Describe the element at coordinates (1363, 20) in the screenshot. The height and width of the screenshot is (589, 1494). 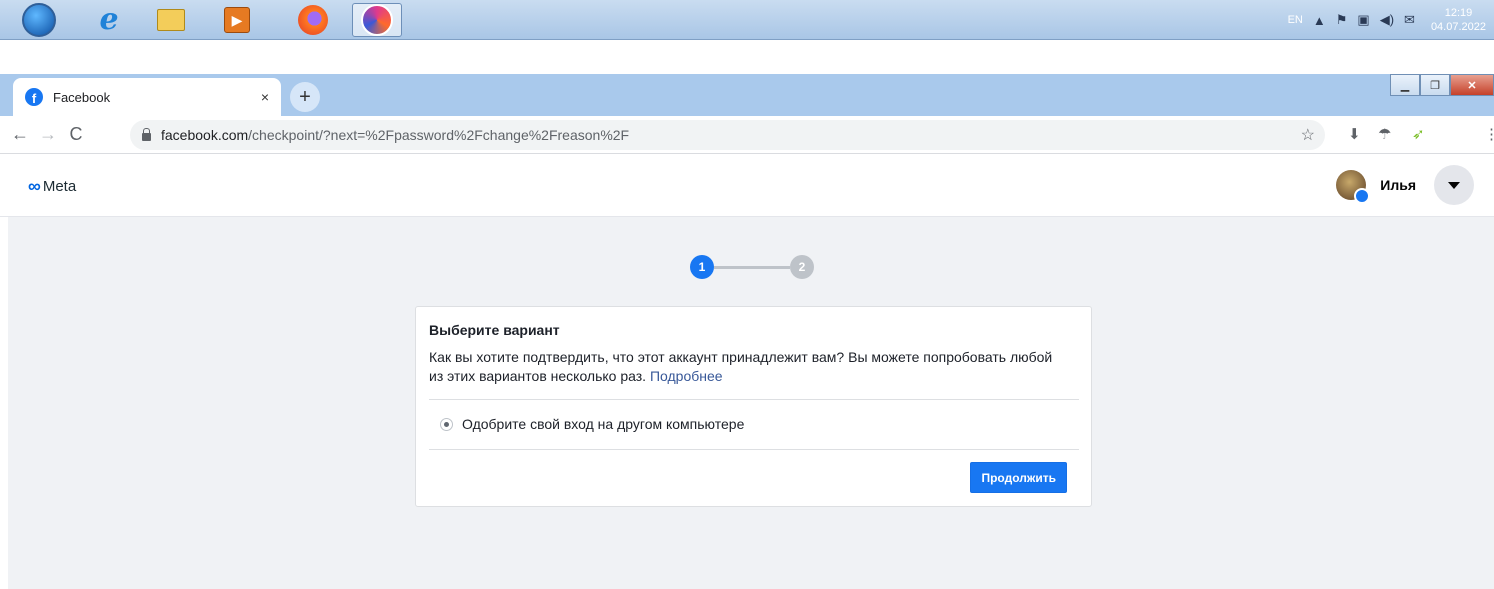
I see `network-icon: ▣` at that location.